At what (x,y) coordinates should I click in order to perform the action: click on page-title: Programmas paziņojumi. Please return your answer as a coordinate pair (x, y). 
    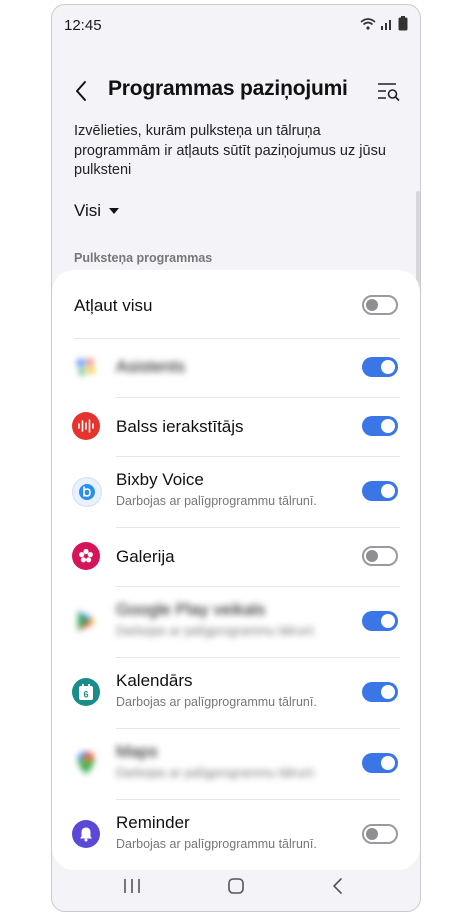
    Looking at the image, I should click on (228, 88).